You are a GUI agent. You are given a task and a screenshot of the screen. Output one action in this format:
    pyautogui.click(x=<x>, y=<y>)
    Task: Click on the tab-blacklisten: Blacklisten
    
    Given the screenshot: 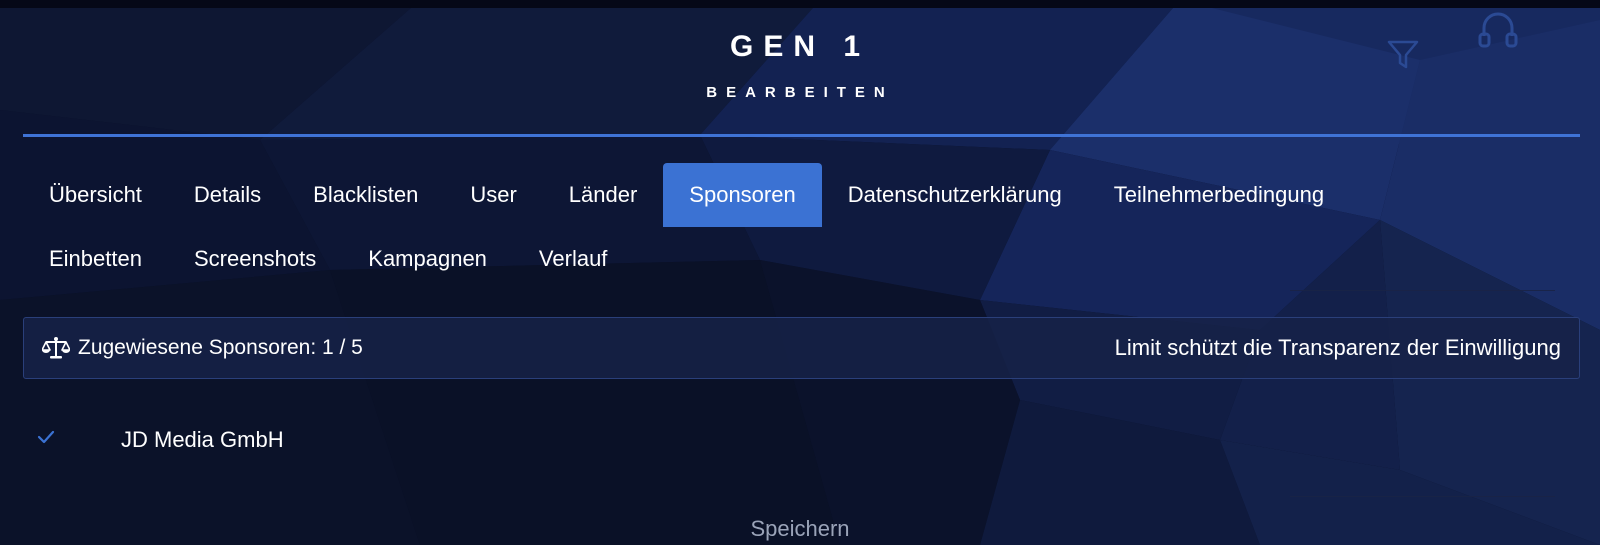 What is the action you would take?
    pyautogui.click(x=365, y=195)
    